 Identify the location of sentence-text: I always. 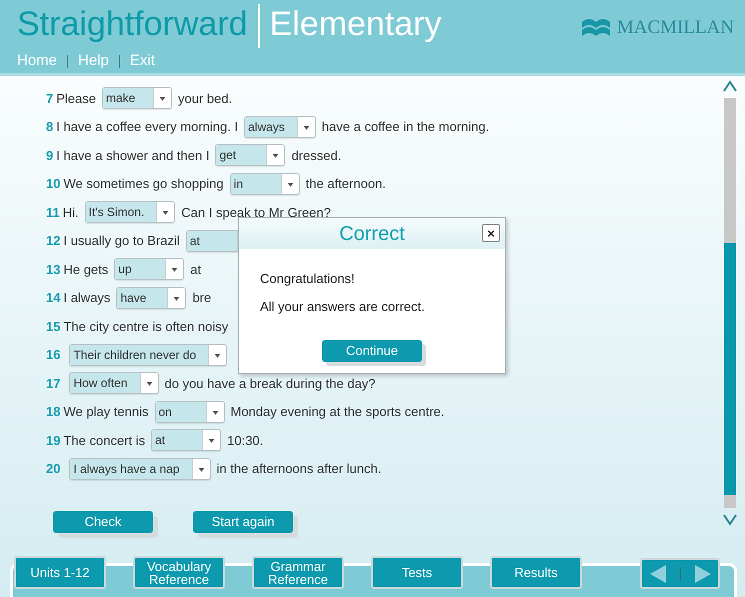
(86, 298).